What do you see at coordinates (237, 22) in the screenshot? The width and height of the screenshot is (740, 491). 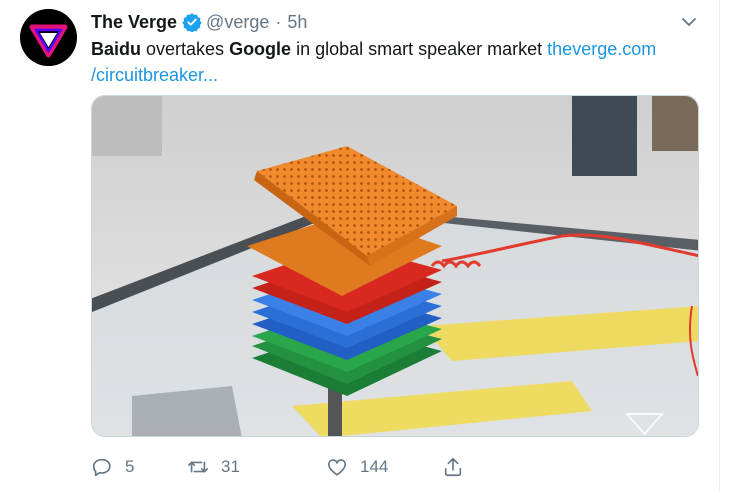 I see `author-handle: @verge` at bounding box center [237, 22].